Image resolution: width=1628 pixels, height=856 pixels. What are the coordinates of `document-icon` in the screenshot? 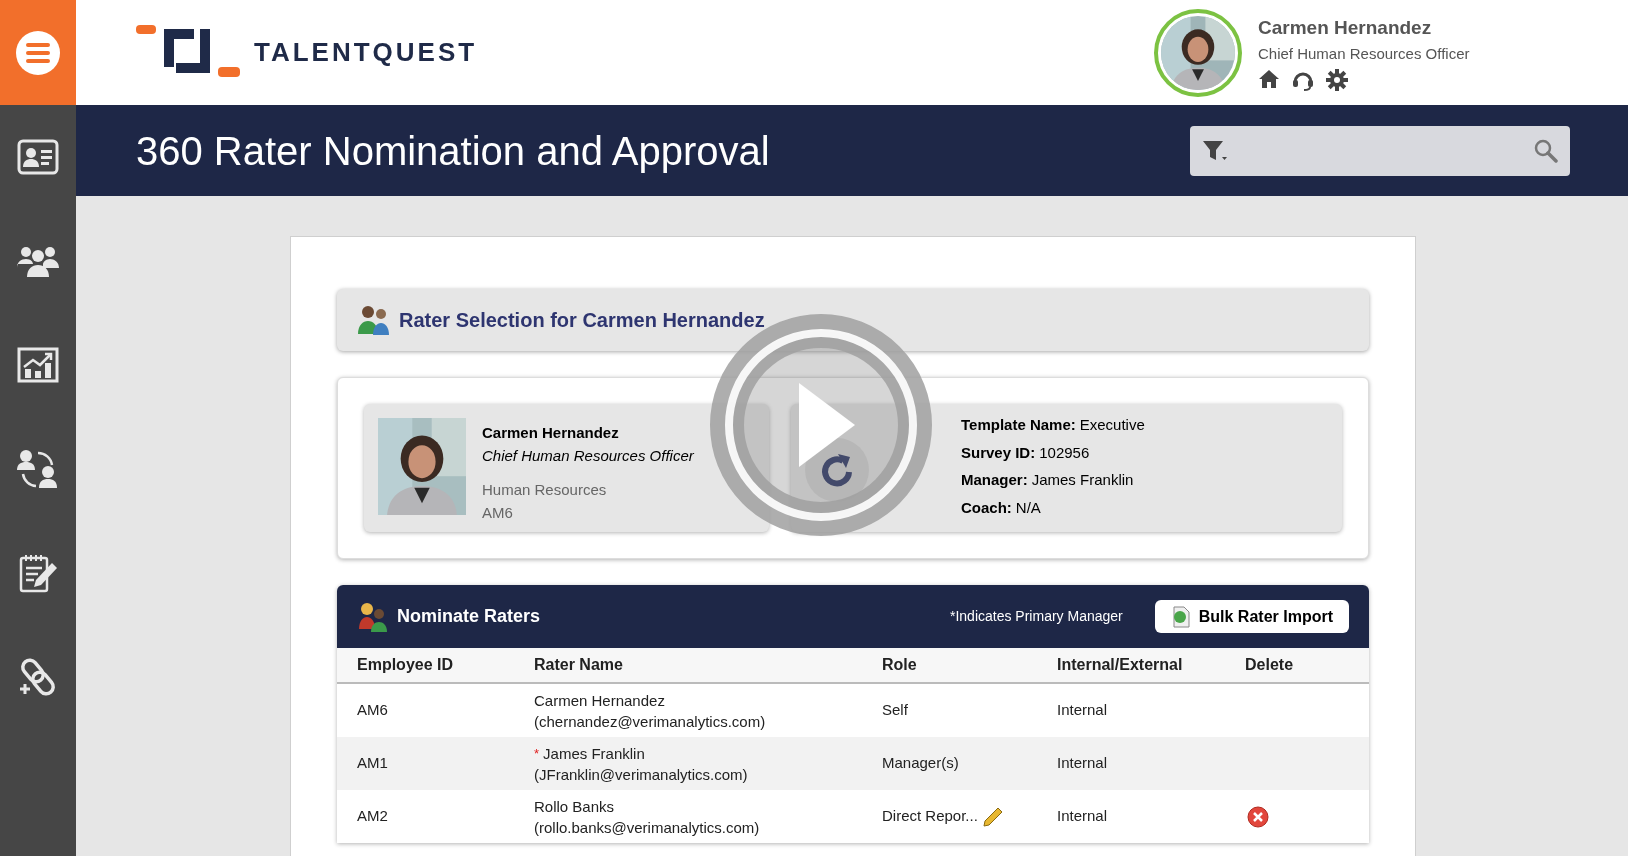 It's located at (1180, 616).